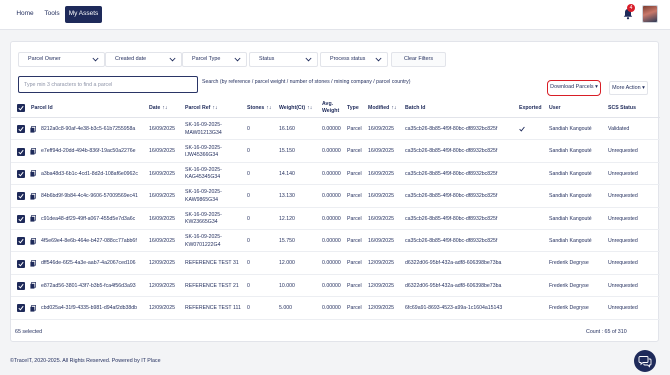 The image size is (670, 375). Describe the element at coordinates (645, 361) in the screenshot. I see `help-chat-button` at that location.